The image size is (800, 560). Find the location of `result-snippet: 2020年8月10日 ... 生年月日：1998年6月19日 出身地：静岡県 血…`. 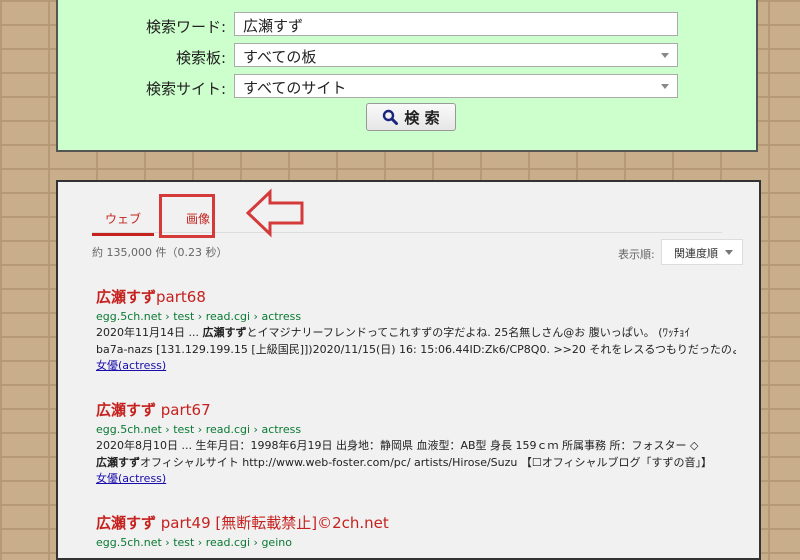

result-snippet: 2020年8月10日 ... 生年月日：1998年6月19日 出身地：静岡県 血… is located at coordinates (416, 454).